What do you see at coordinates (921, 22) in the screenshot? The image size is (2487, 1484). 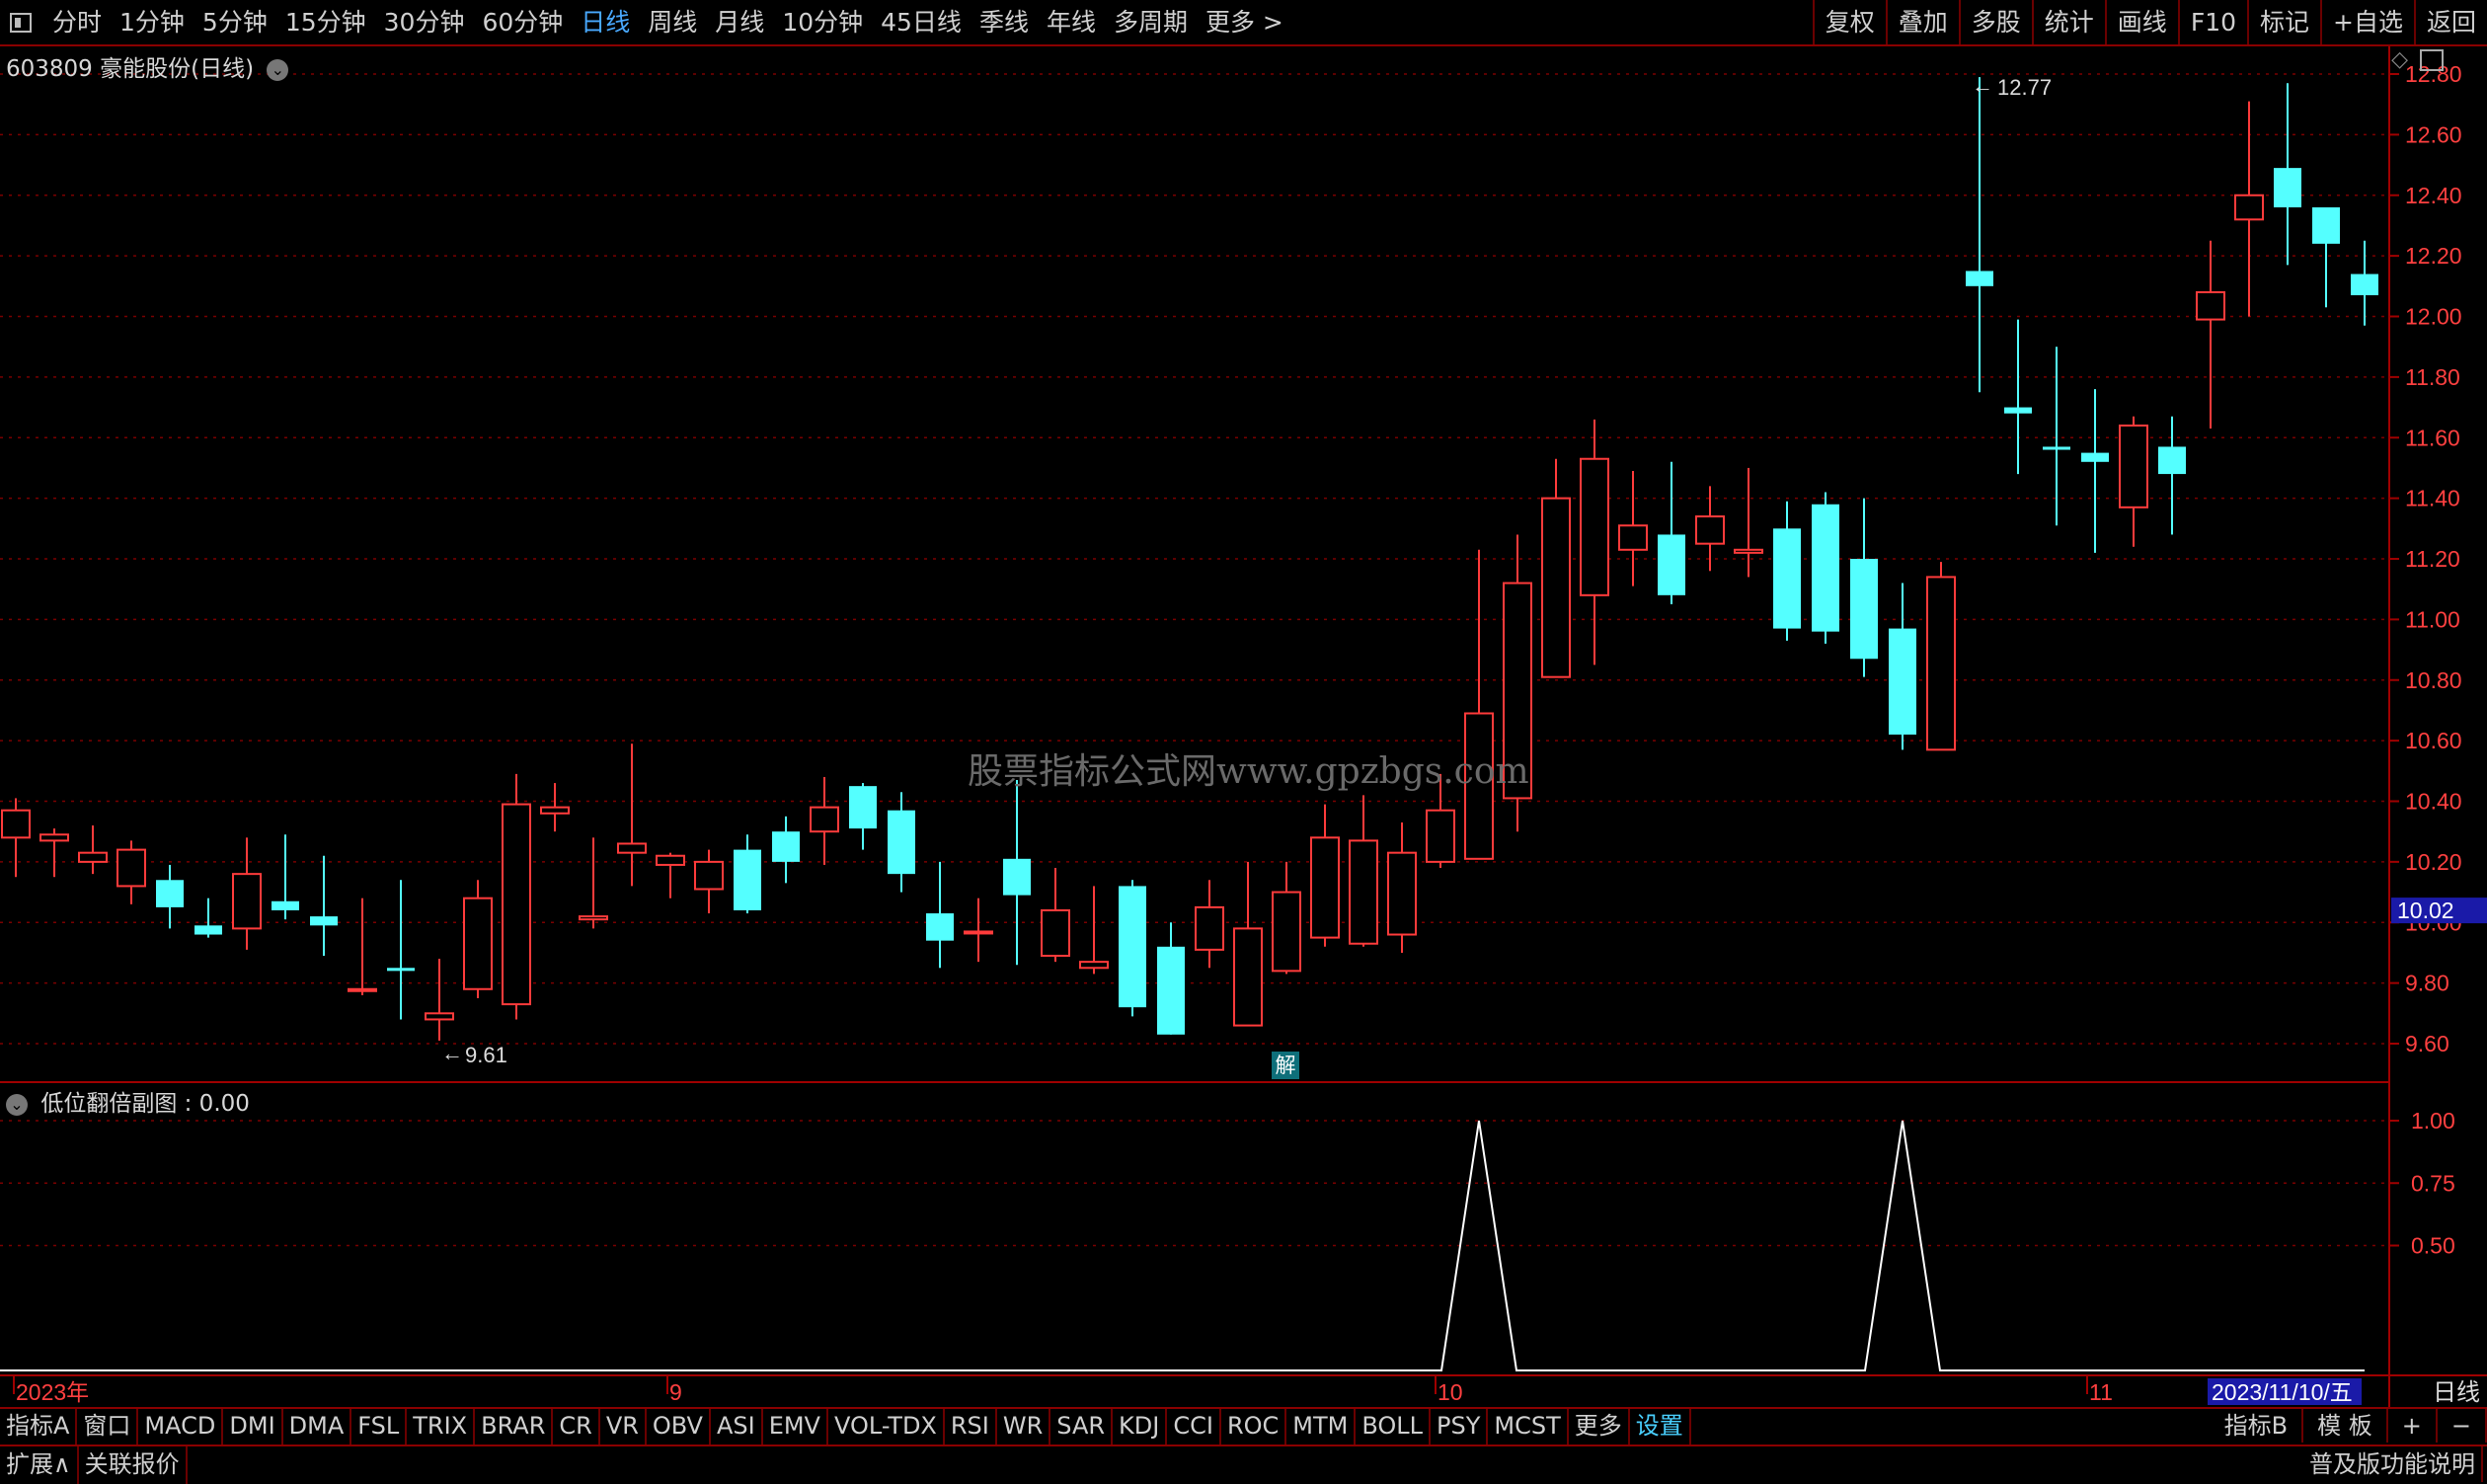 I see `period-tab: 45日线` at bounding box center [921, 22].